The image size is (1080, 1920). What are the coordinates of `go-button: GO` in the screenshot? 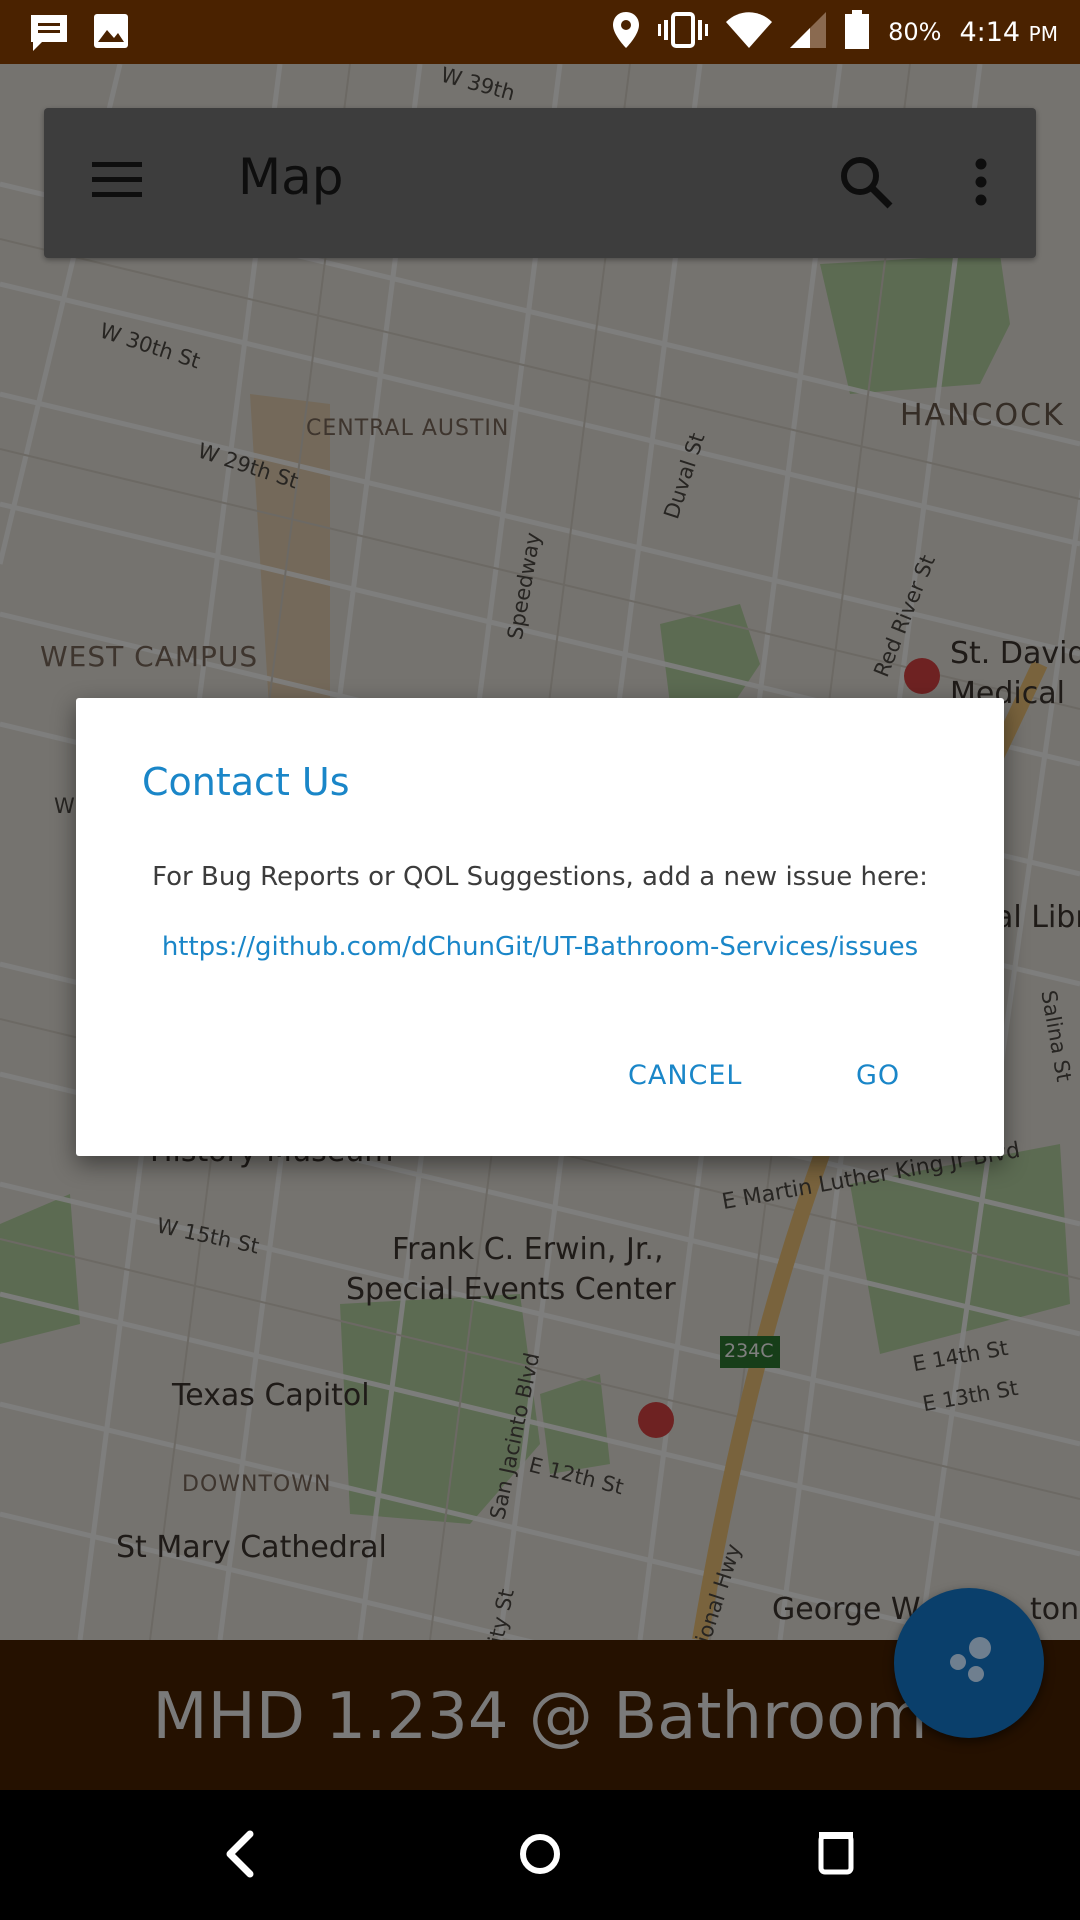 It's located at (878, 1075).